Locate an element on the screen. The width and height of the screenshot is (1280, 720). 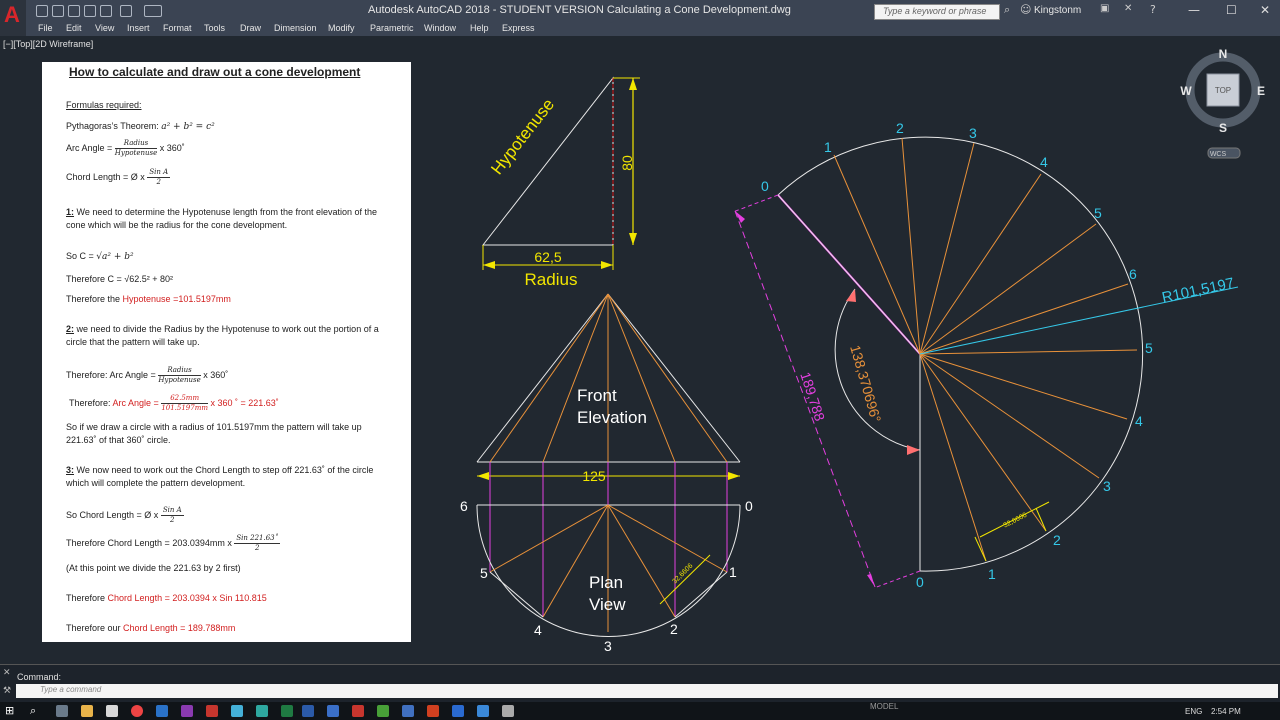
therefore-arc2-num: 62.5mm is located at coordinates (184, 399).